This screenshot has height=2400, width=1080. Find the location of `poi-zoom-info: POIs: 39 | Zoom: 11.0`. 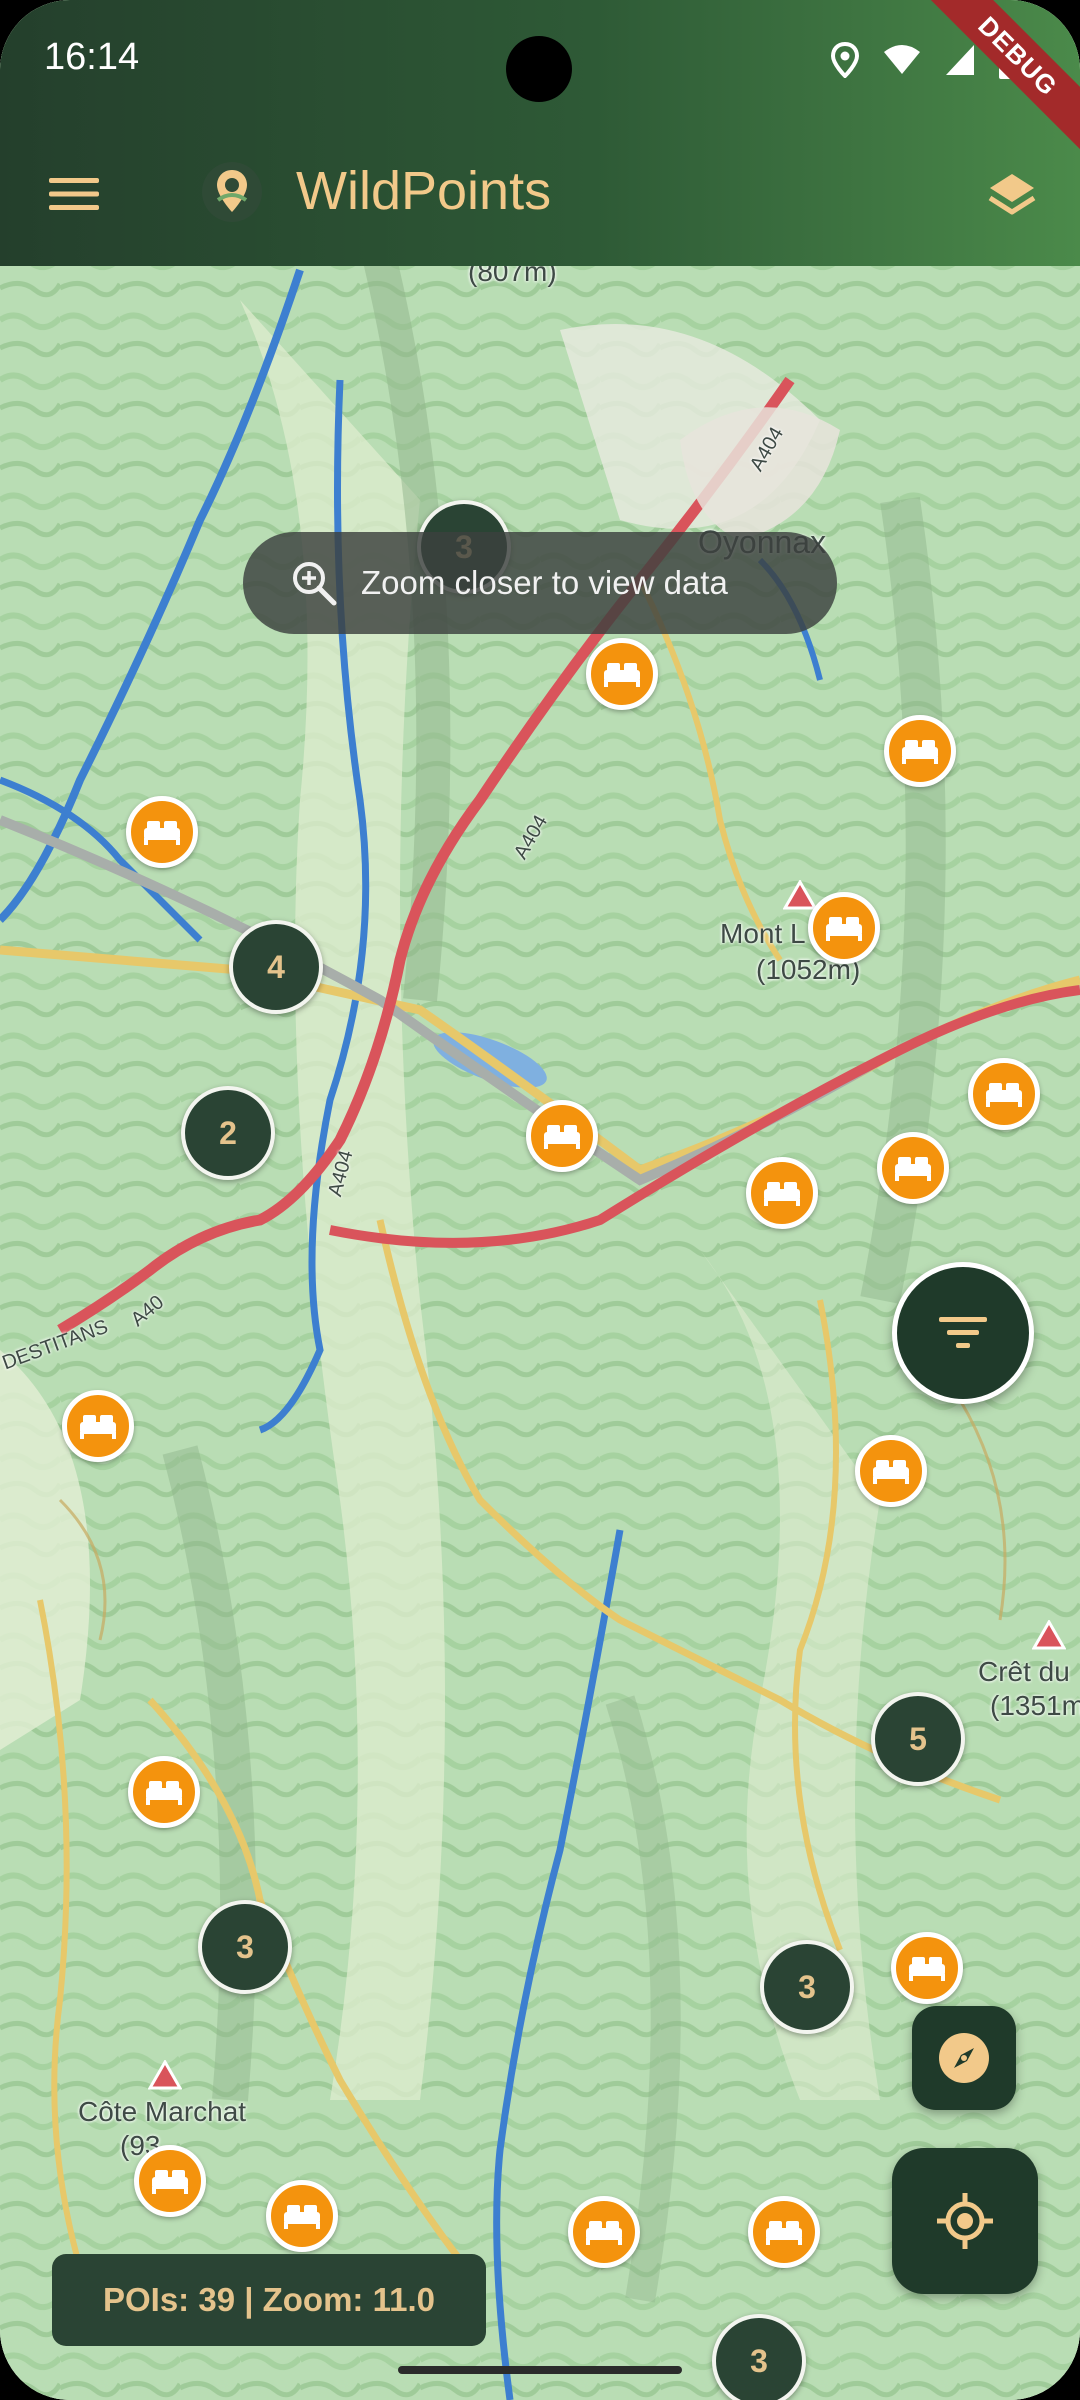

poi-zoom-info: POIs: 39 | Zoom: 11.0 is located at coordinates (269, 2300).